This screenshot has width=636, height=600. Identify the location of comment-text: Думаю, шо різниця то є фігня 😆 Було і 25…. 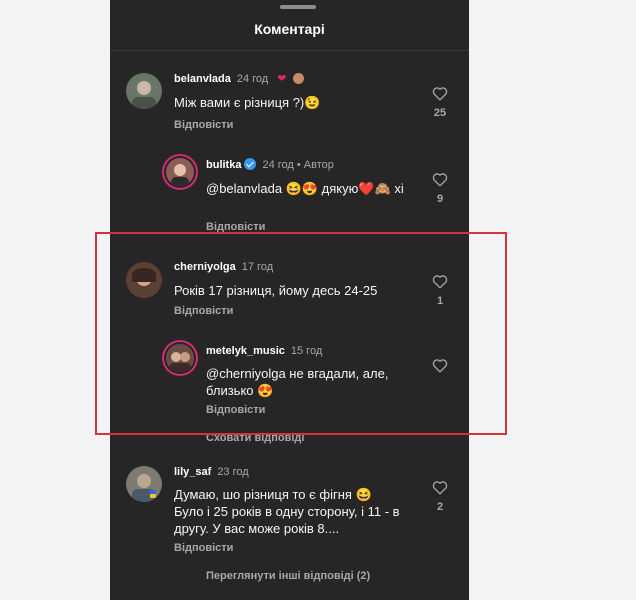
(287, 511).